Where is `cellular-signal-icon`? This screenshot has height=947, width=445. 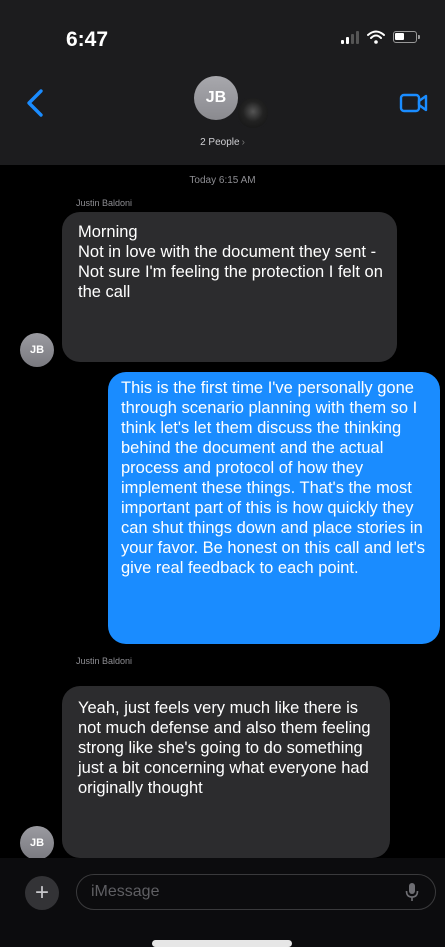
cellular-signal-icon is located at coordinates (350, 37).